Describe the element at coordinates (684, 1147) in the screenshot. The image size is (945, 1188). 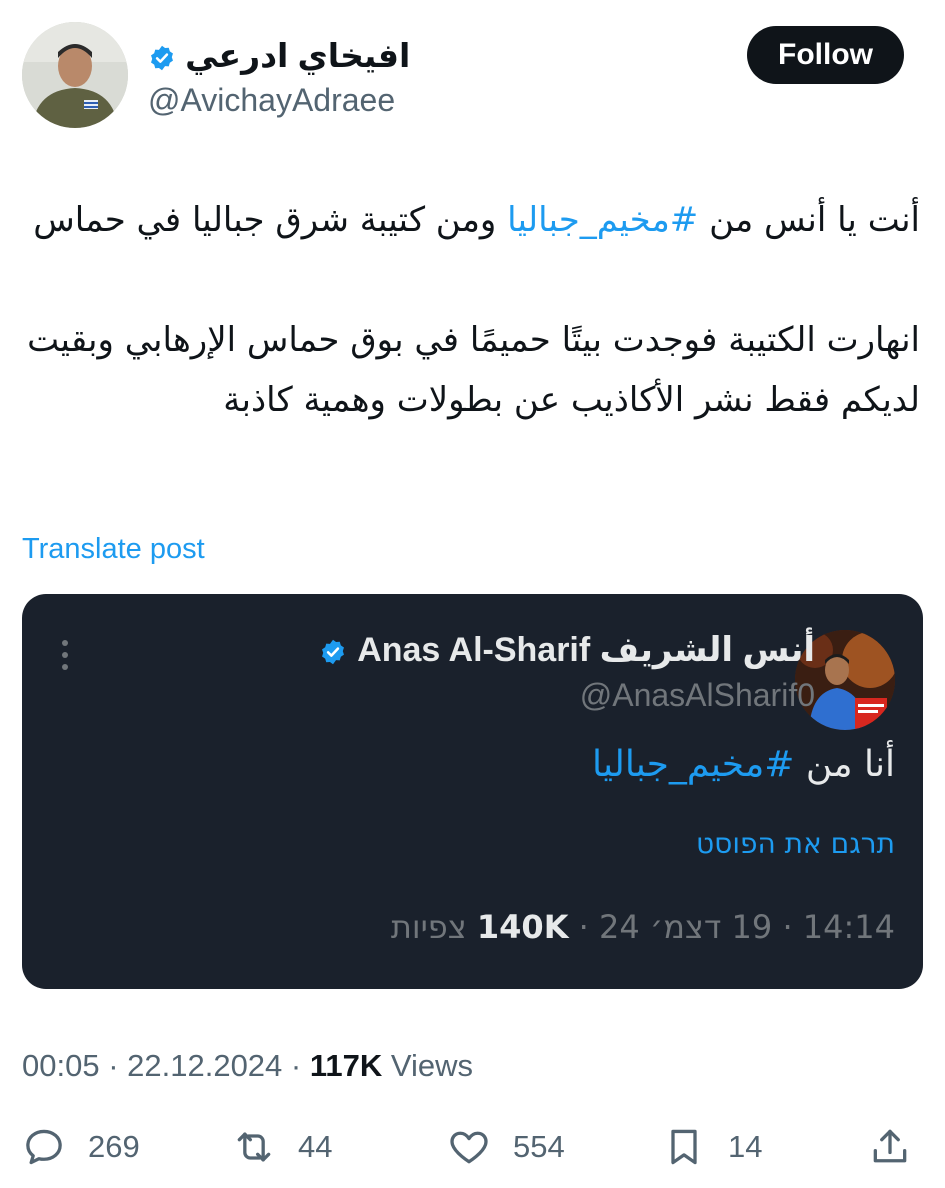
I see `bookmark-icon` at that location.